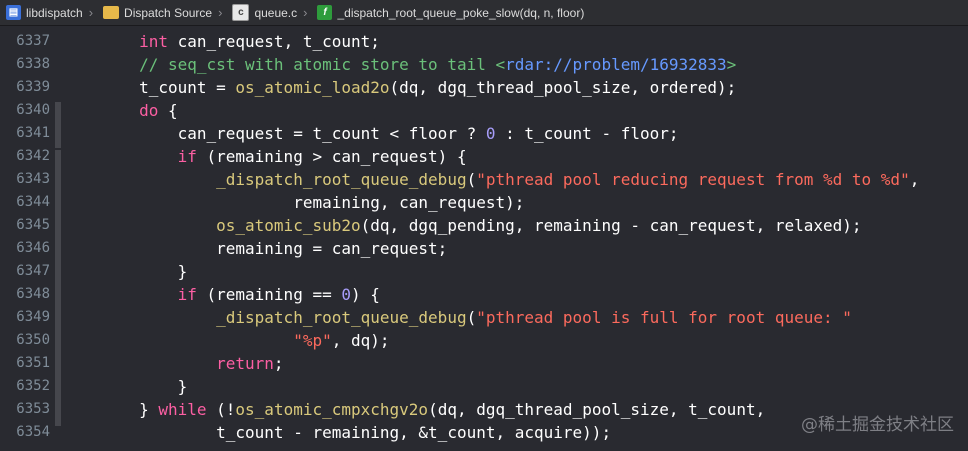  What do you see at coordinates (563, 87) in the screenshot?
I see `code-token: (dq, dgq_thread_pool_size, ordered);` at bounding box center [563, 87].